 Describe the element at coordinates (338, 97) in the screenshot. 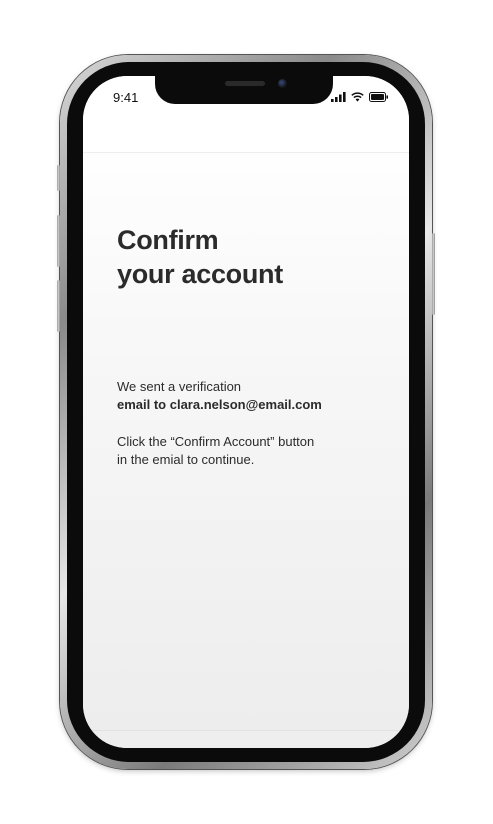

I see `signal-icon` at that location.